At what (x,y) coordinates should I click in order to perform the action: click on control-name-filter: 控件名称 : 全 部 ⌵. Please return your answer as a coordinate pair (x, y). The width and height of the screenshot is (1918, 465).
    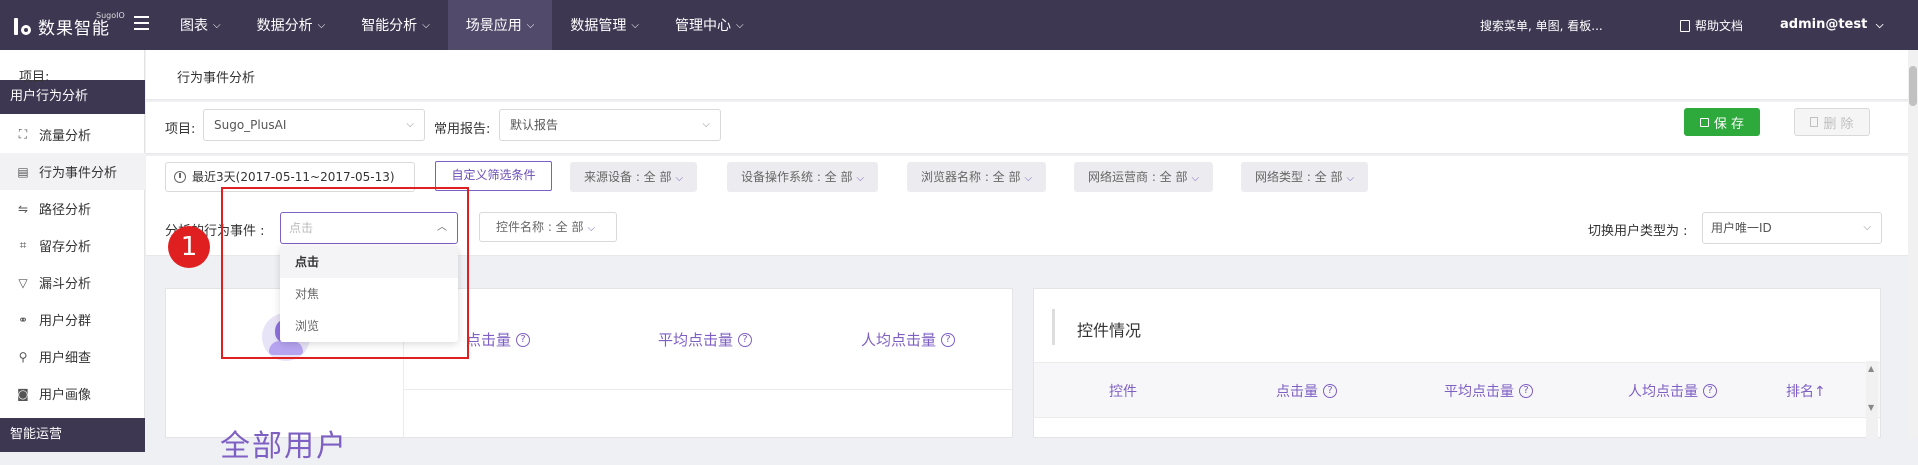
    Looking at the image, I should click on (548, 227).